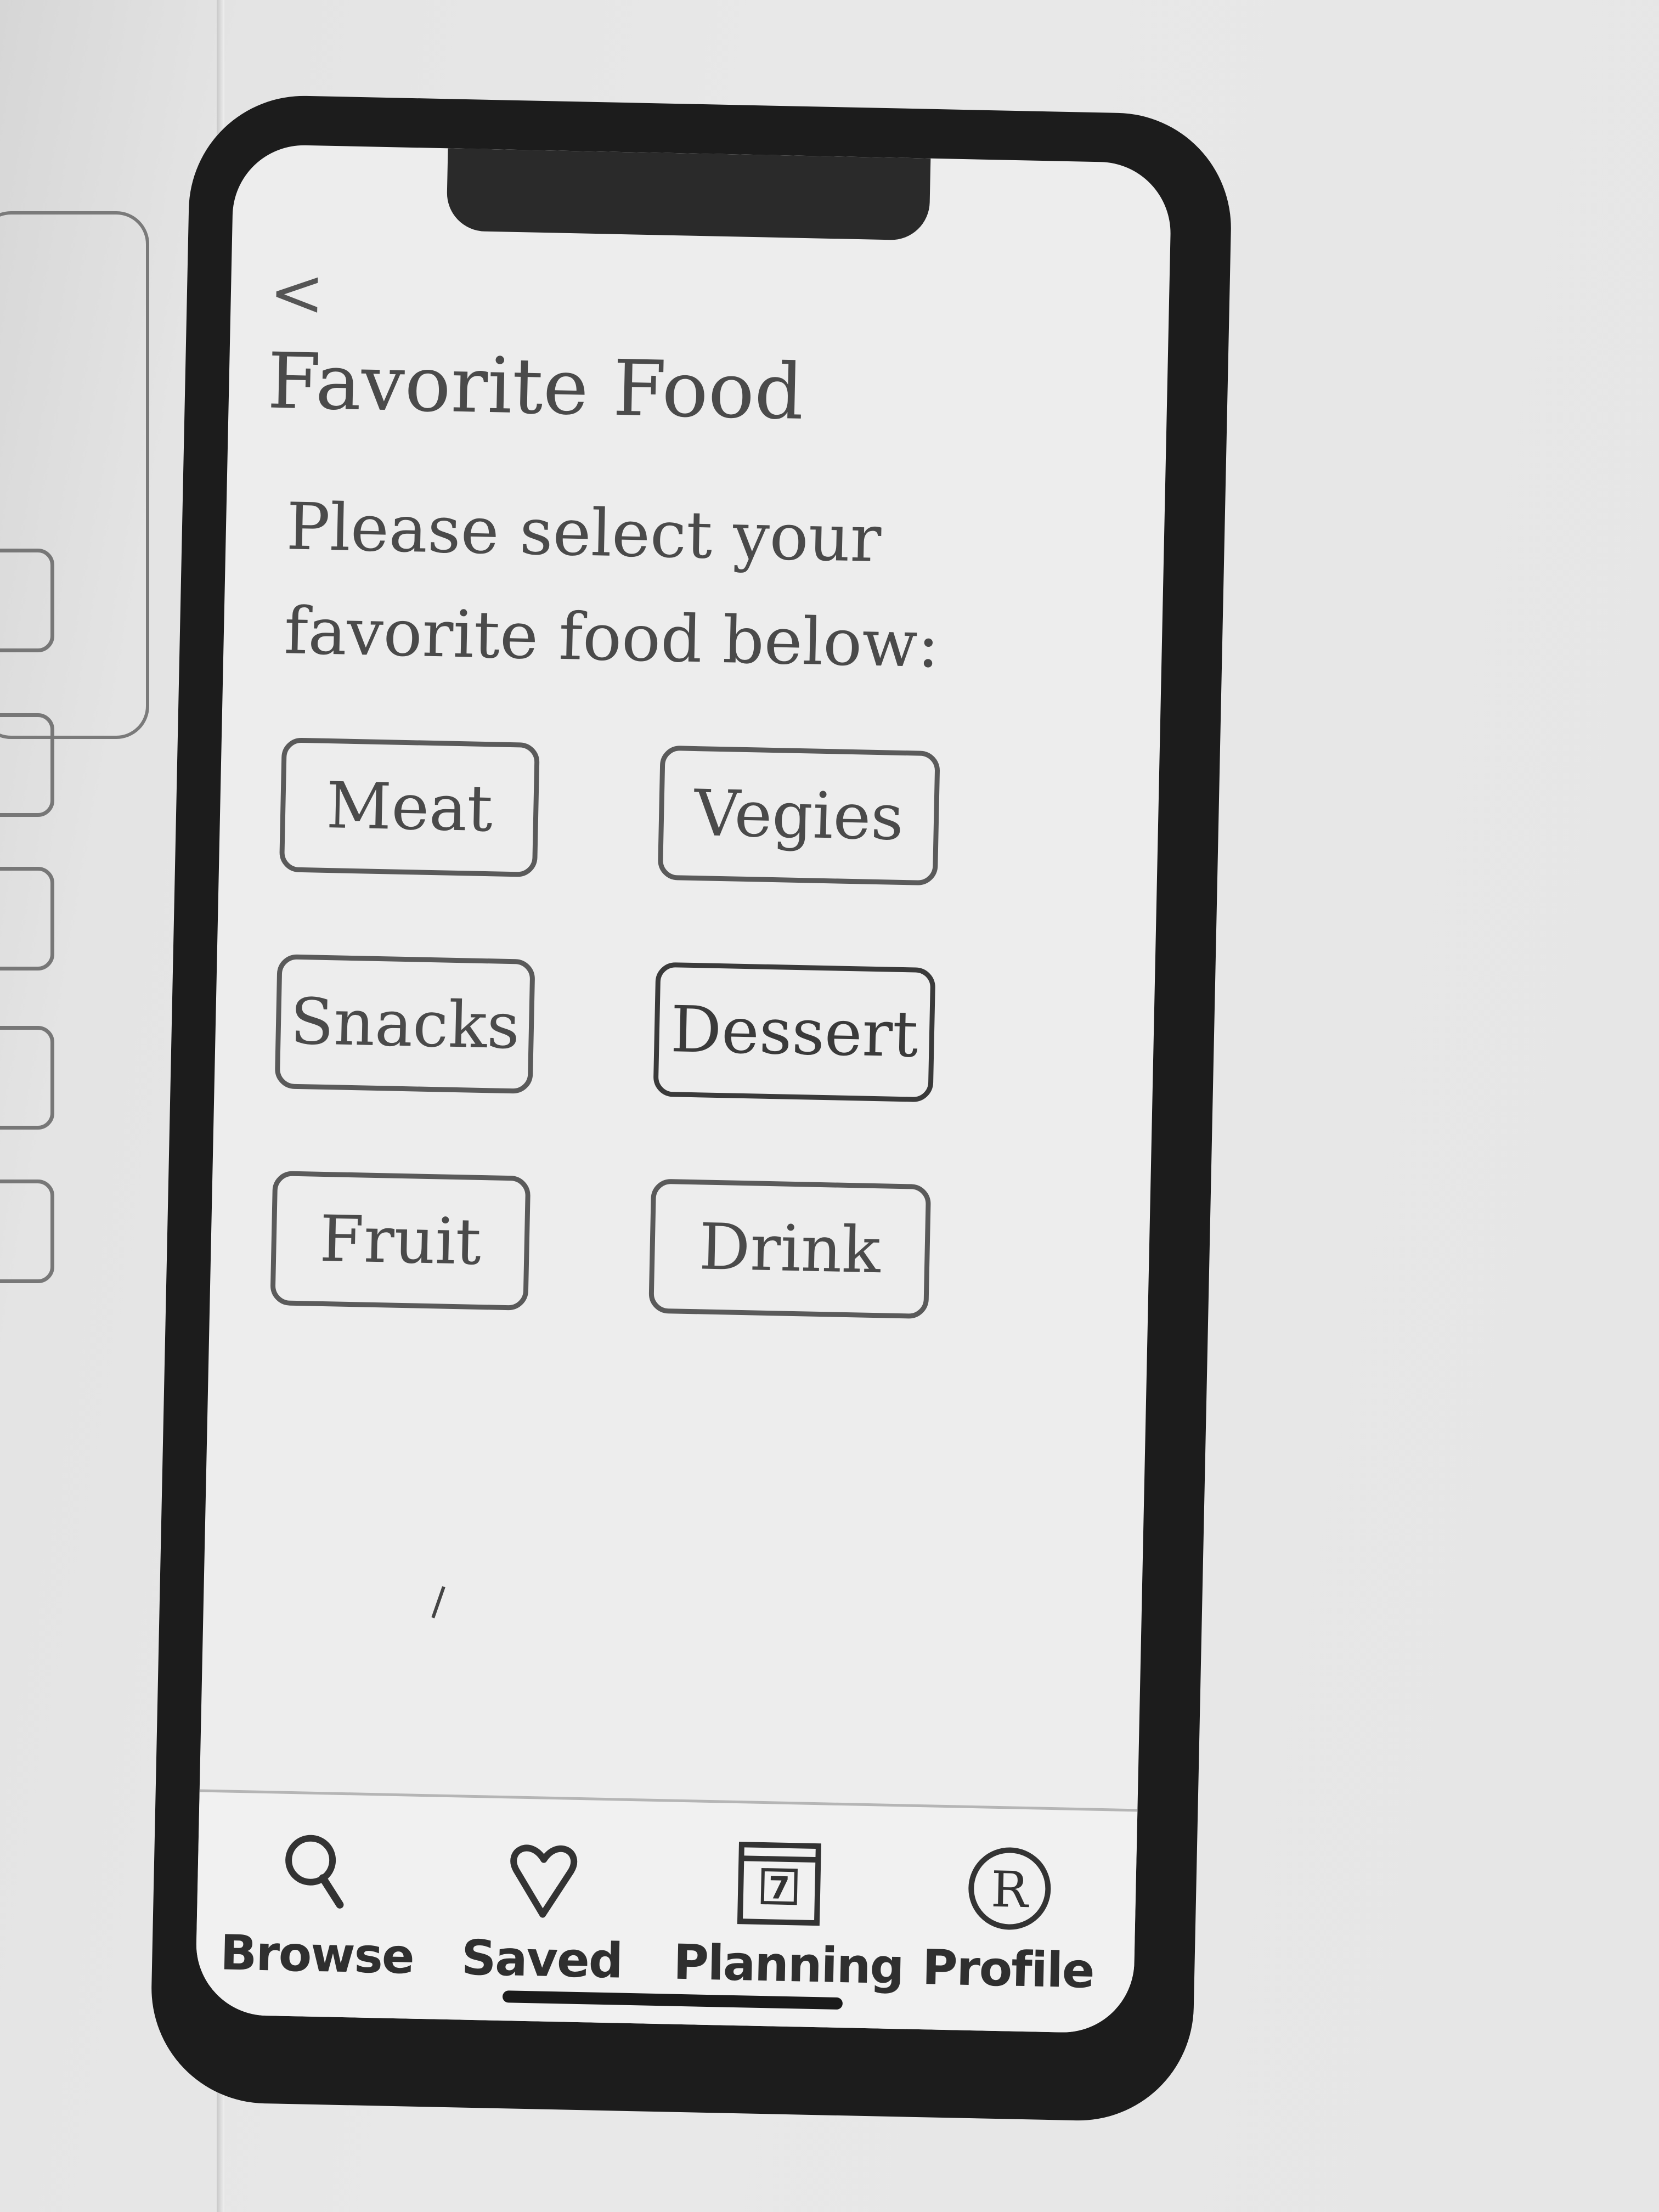 The image size is (1659, 2212). What do you see at coordinates (410, 807) in the screenshot?
I see `food-option-meat: Meat` at bounding box center [410, 807].